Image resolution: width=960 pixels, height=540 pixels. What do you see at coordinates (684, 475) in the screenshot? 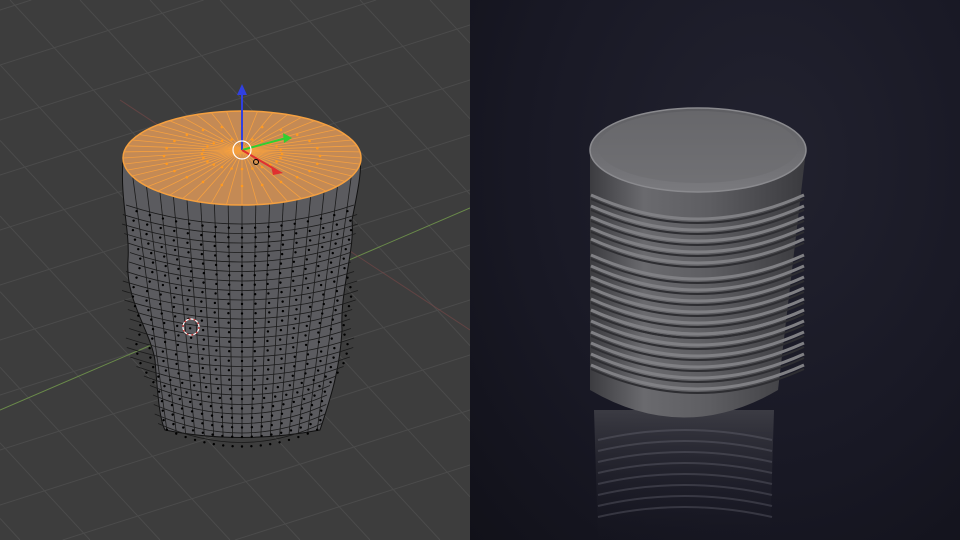
I see `barrel-reflection` at bounding box center [684, 475].